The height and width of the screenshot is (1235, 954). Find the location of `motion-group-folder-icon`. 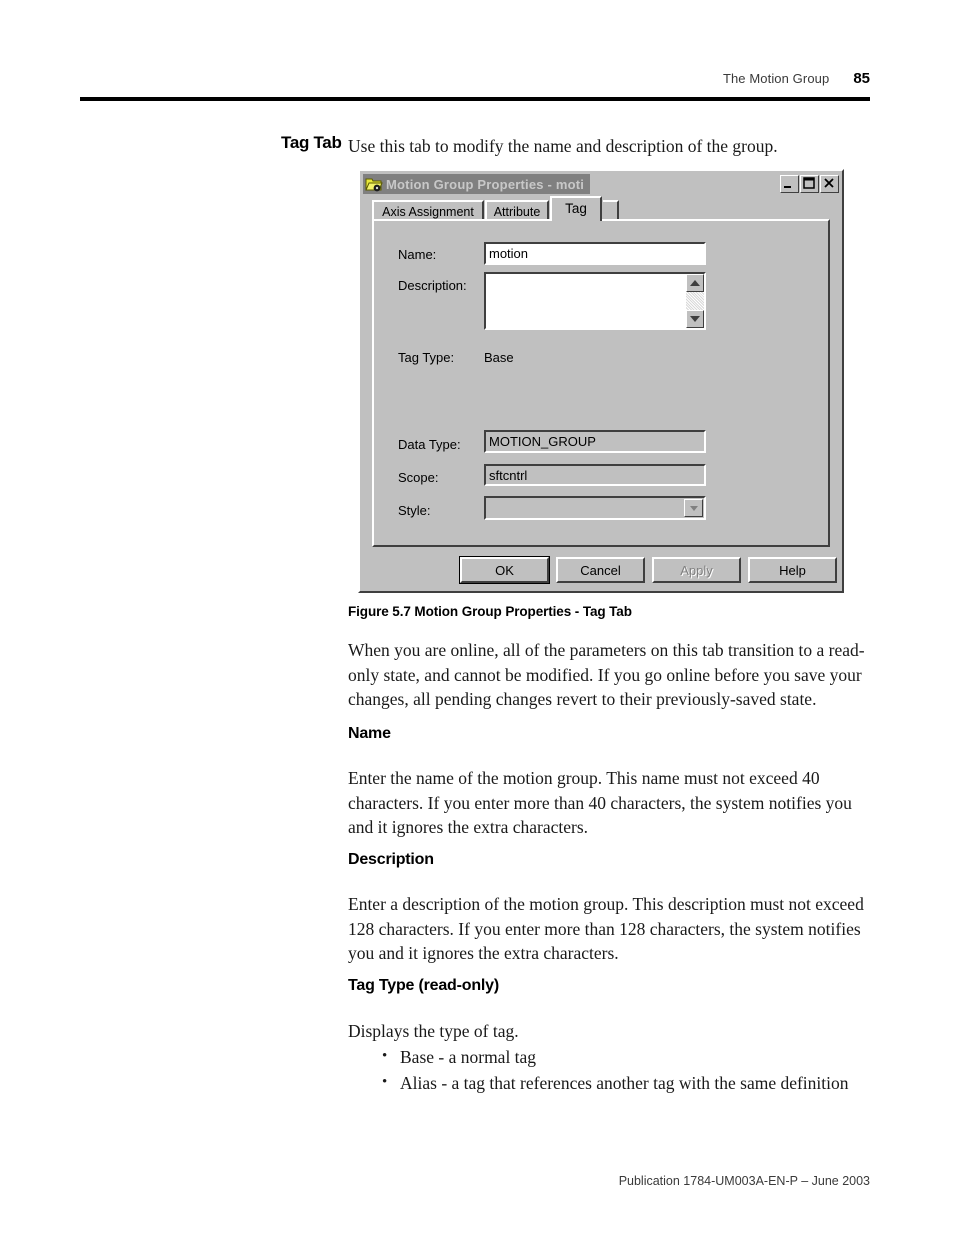

motion-group-folder-icon is located at coordinates (374, 184).